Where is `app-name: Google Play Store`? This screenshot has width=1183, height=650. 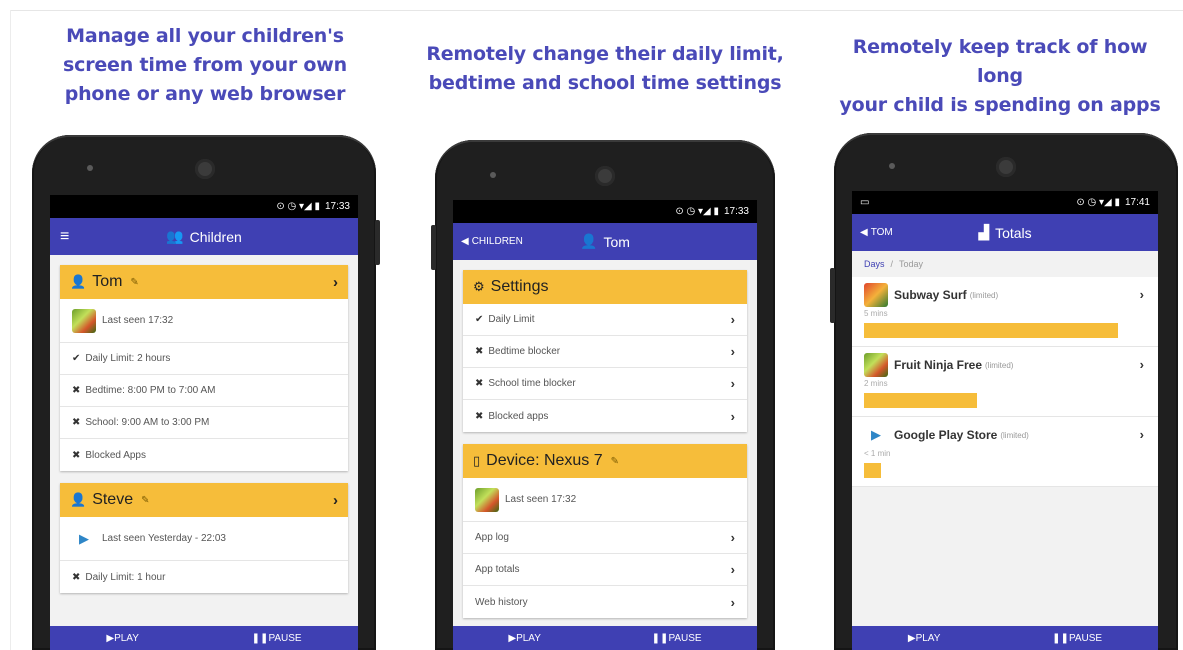
app-name: Google Play Store is located at coordinates (946, 435).